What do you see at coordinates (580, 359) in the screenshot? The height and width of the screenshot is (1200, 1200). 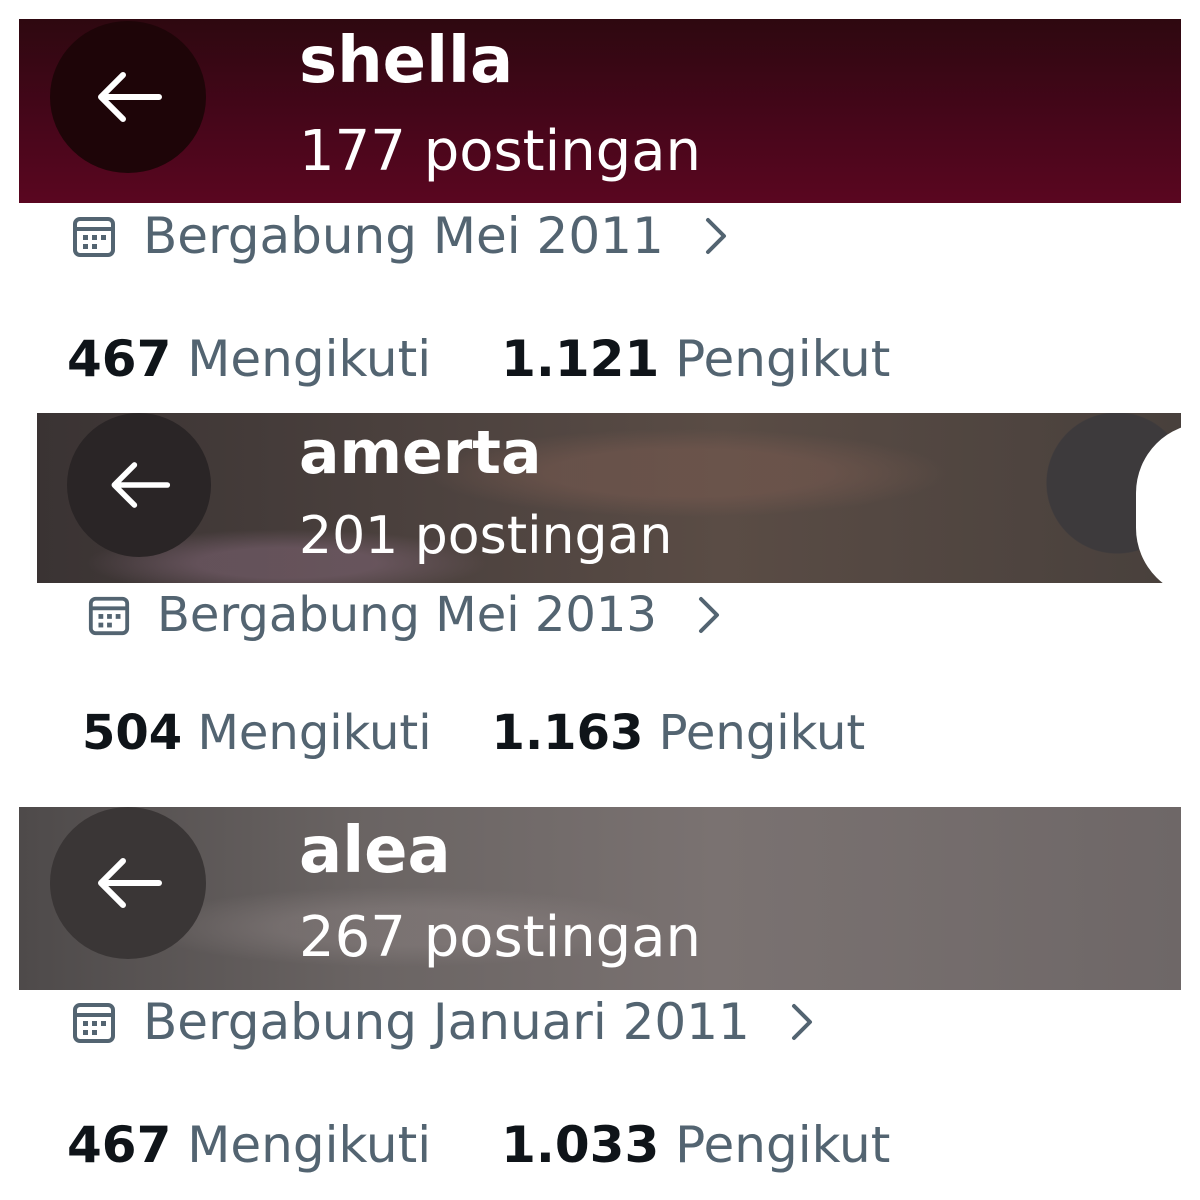 I see `followers-count: 1.121` at bounding box center [580, 359].